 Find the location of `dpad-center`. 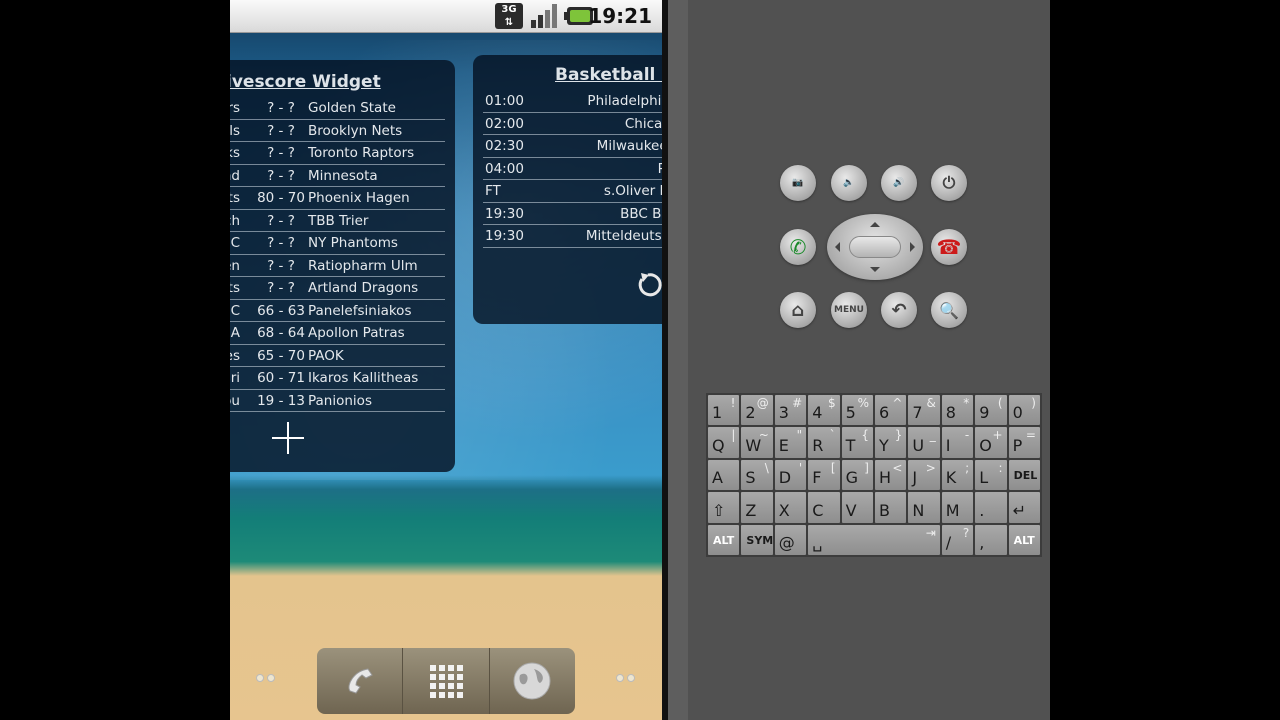

dpad-center is located at coordinates (875, 247).